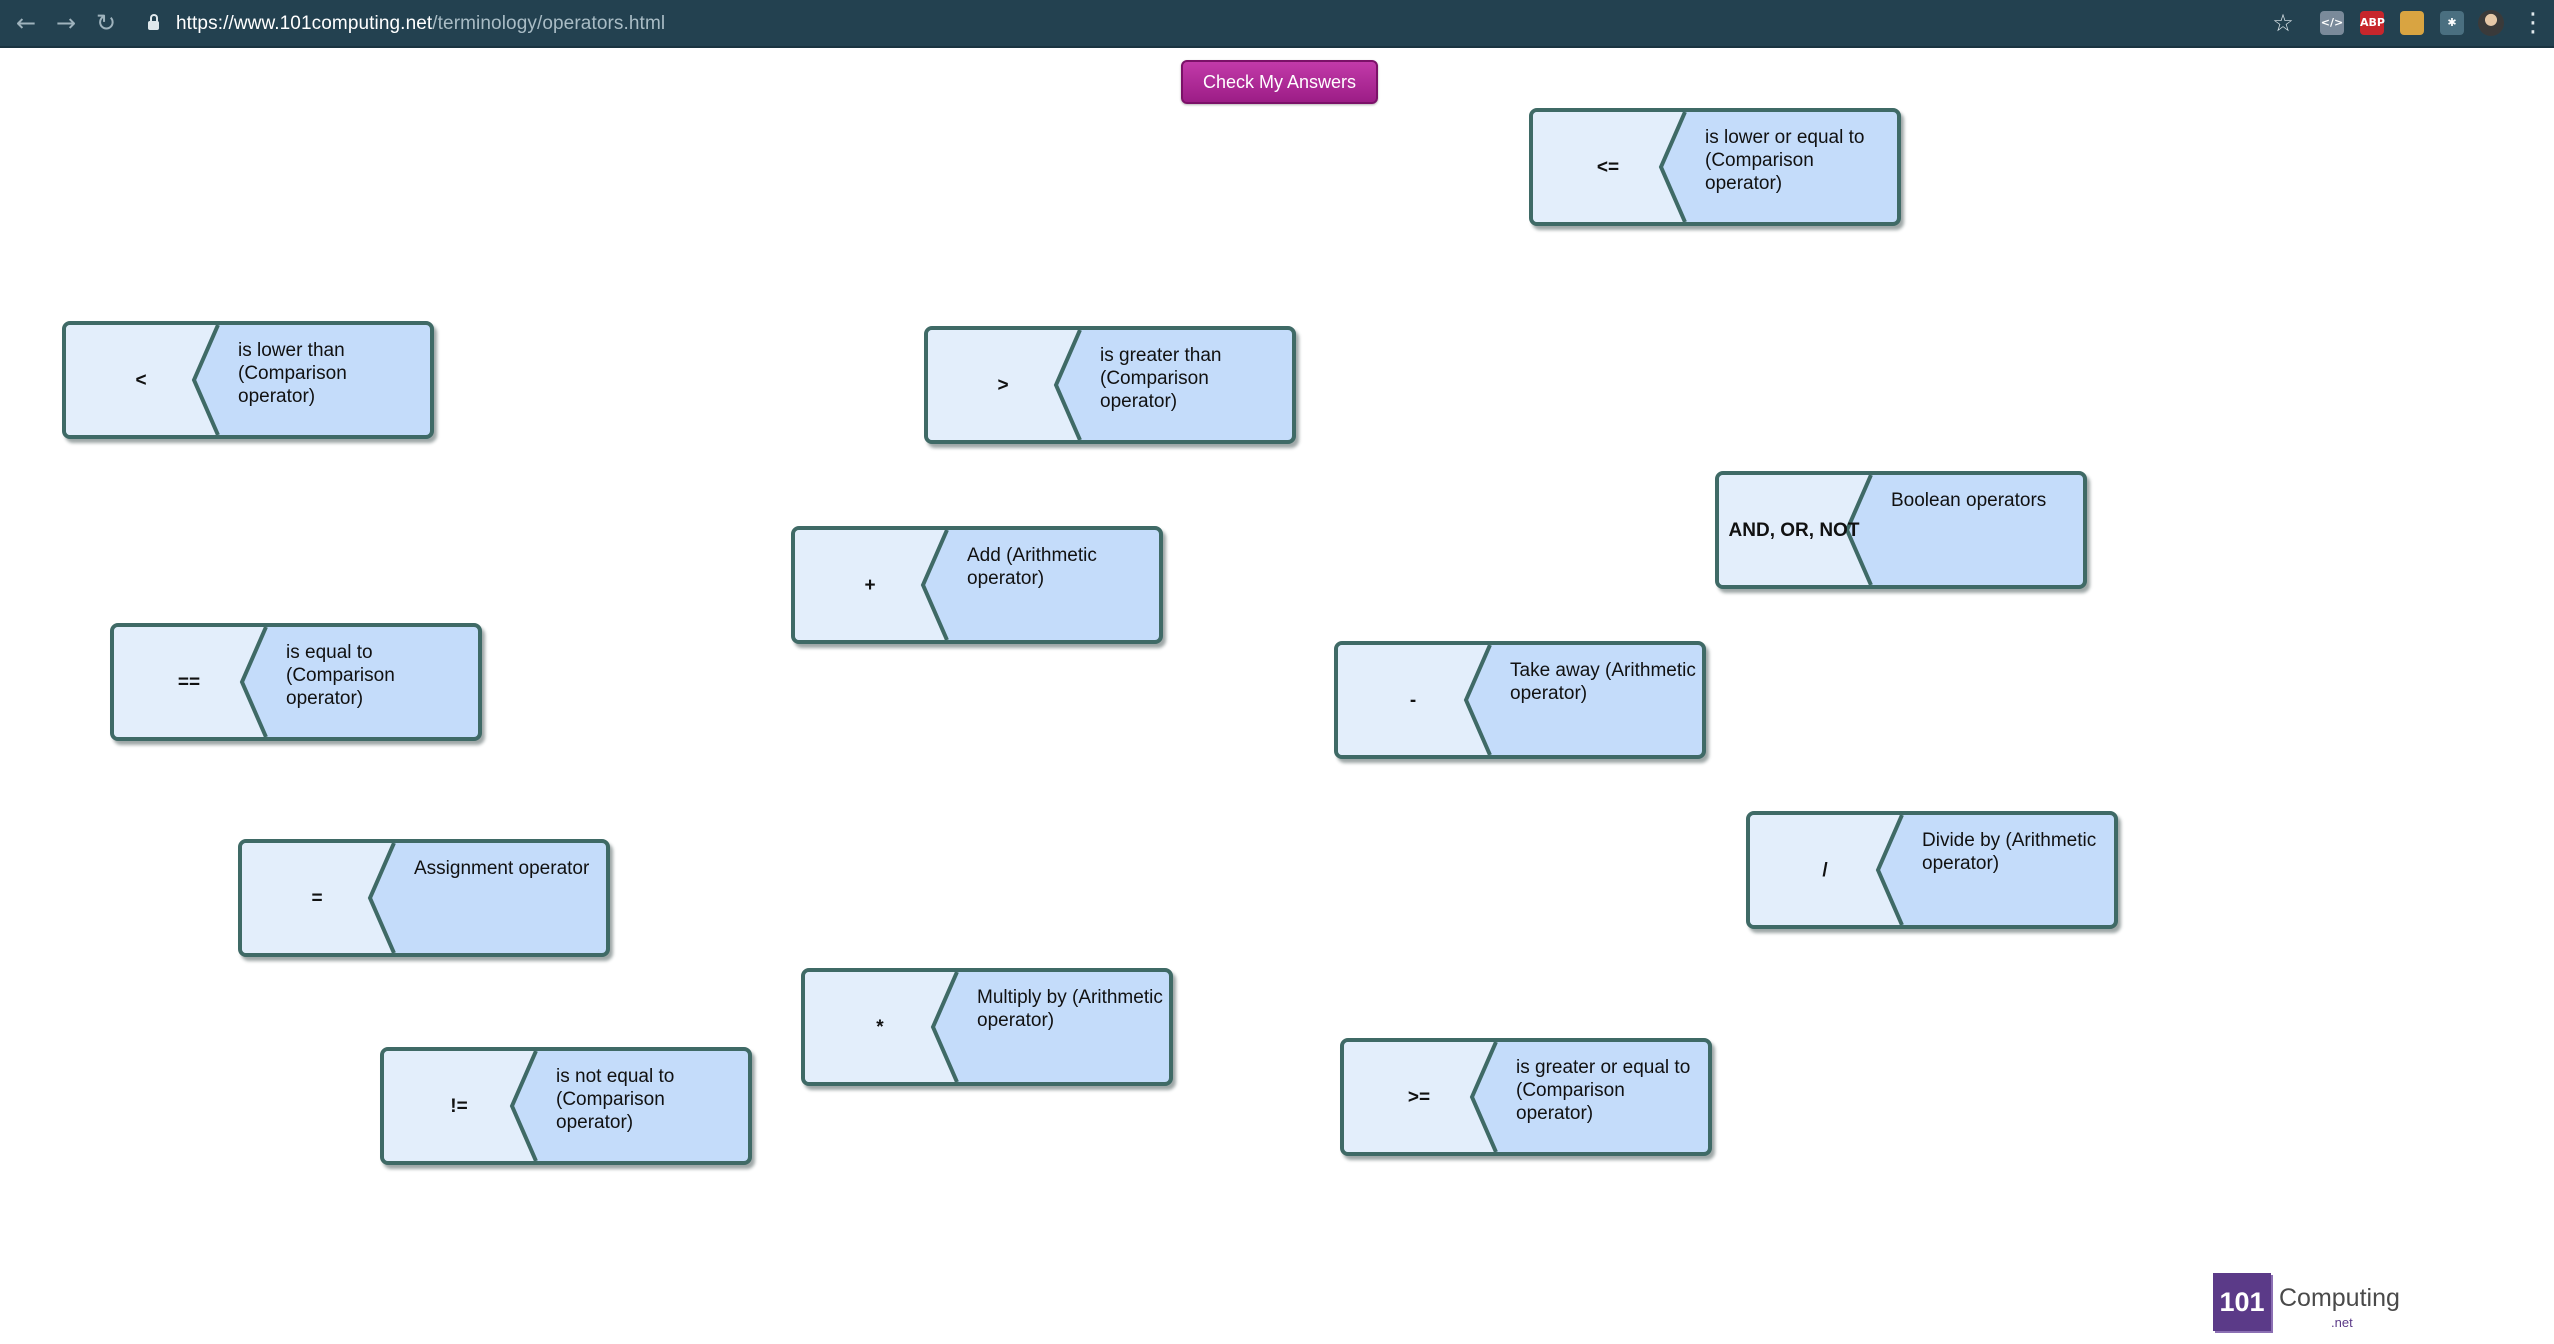 Image resolution: width=2554 pixels, height=1344 pixels. I want to click on operator-card: / Divide by (Arithmetic operator), so click(1932, 870).